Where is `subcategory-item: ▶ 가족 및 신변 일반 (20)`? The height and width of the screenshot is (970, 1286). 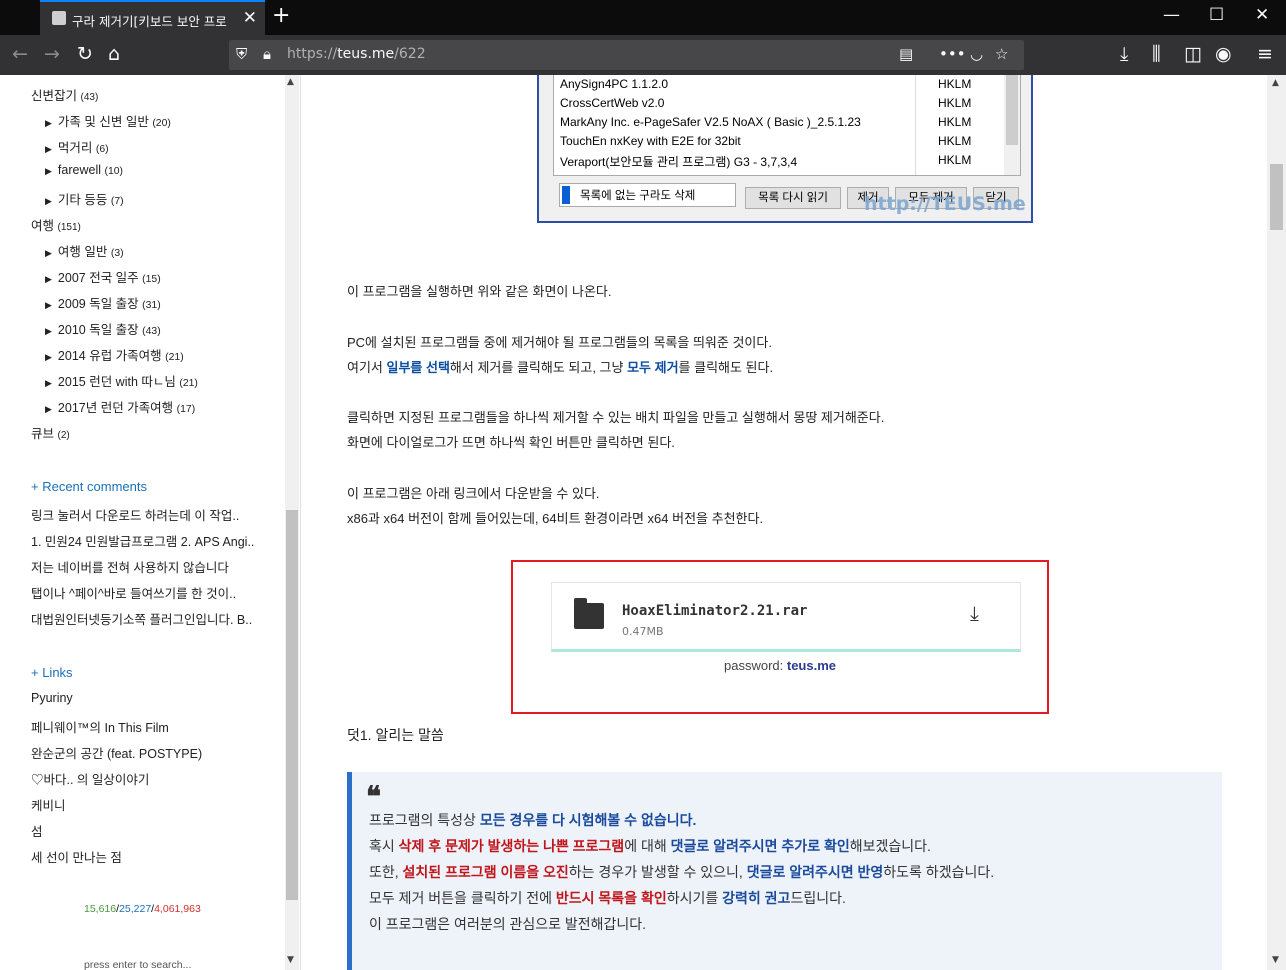
subcategory-item: ▶ 가족 및 신변 일반 (20) is located at coordinates (108, 120).